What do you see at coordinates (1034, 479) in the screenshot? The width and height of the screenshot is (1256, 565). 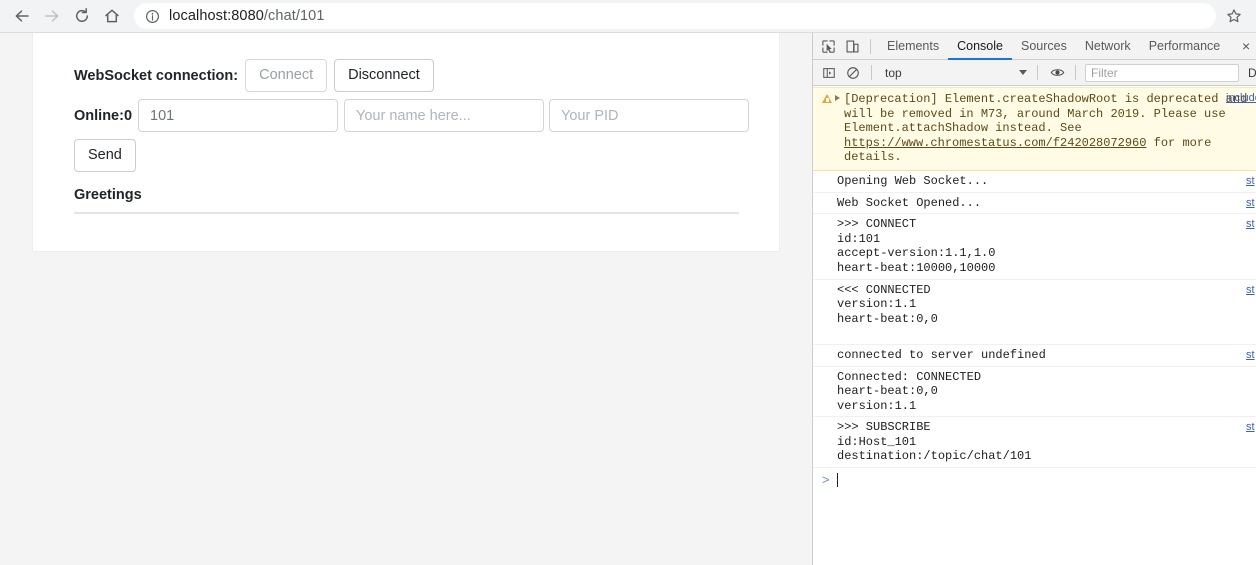 I see `console-prompt: >` at bounding box center [1034, 479].